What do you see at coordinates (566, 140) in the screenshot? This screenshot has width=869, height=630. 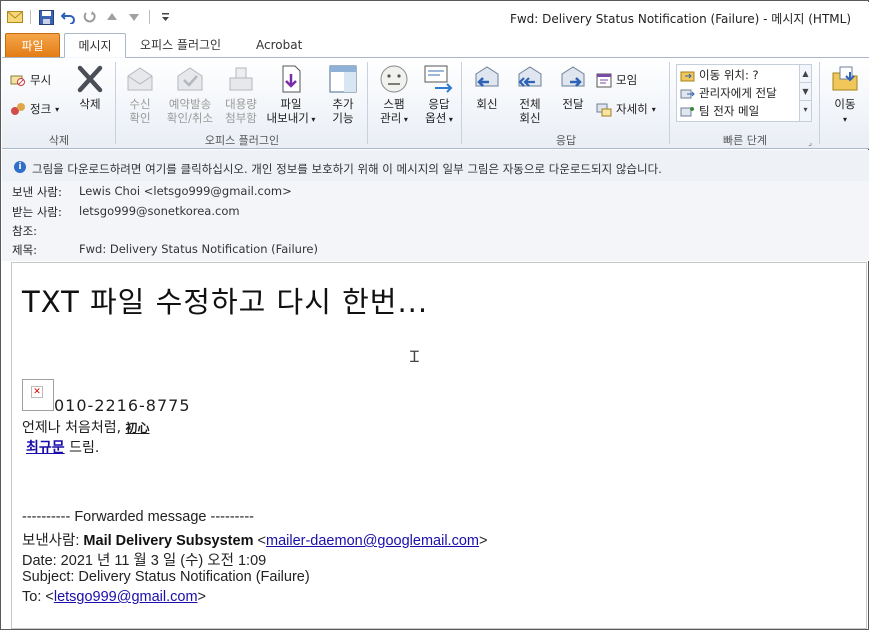 I see `respond-group-label: 응답` at bounding box center [566, 140].